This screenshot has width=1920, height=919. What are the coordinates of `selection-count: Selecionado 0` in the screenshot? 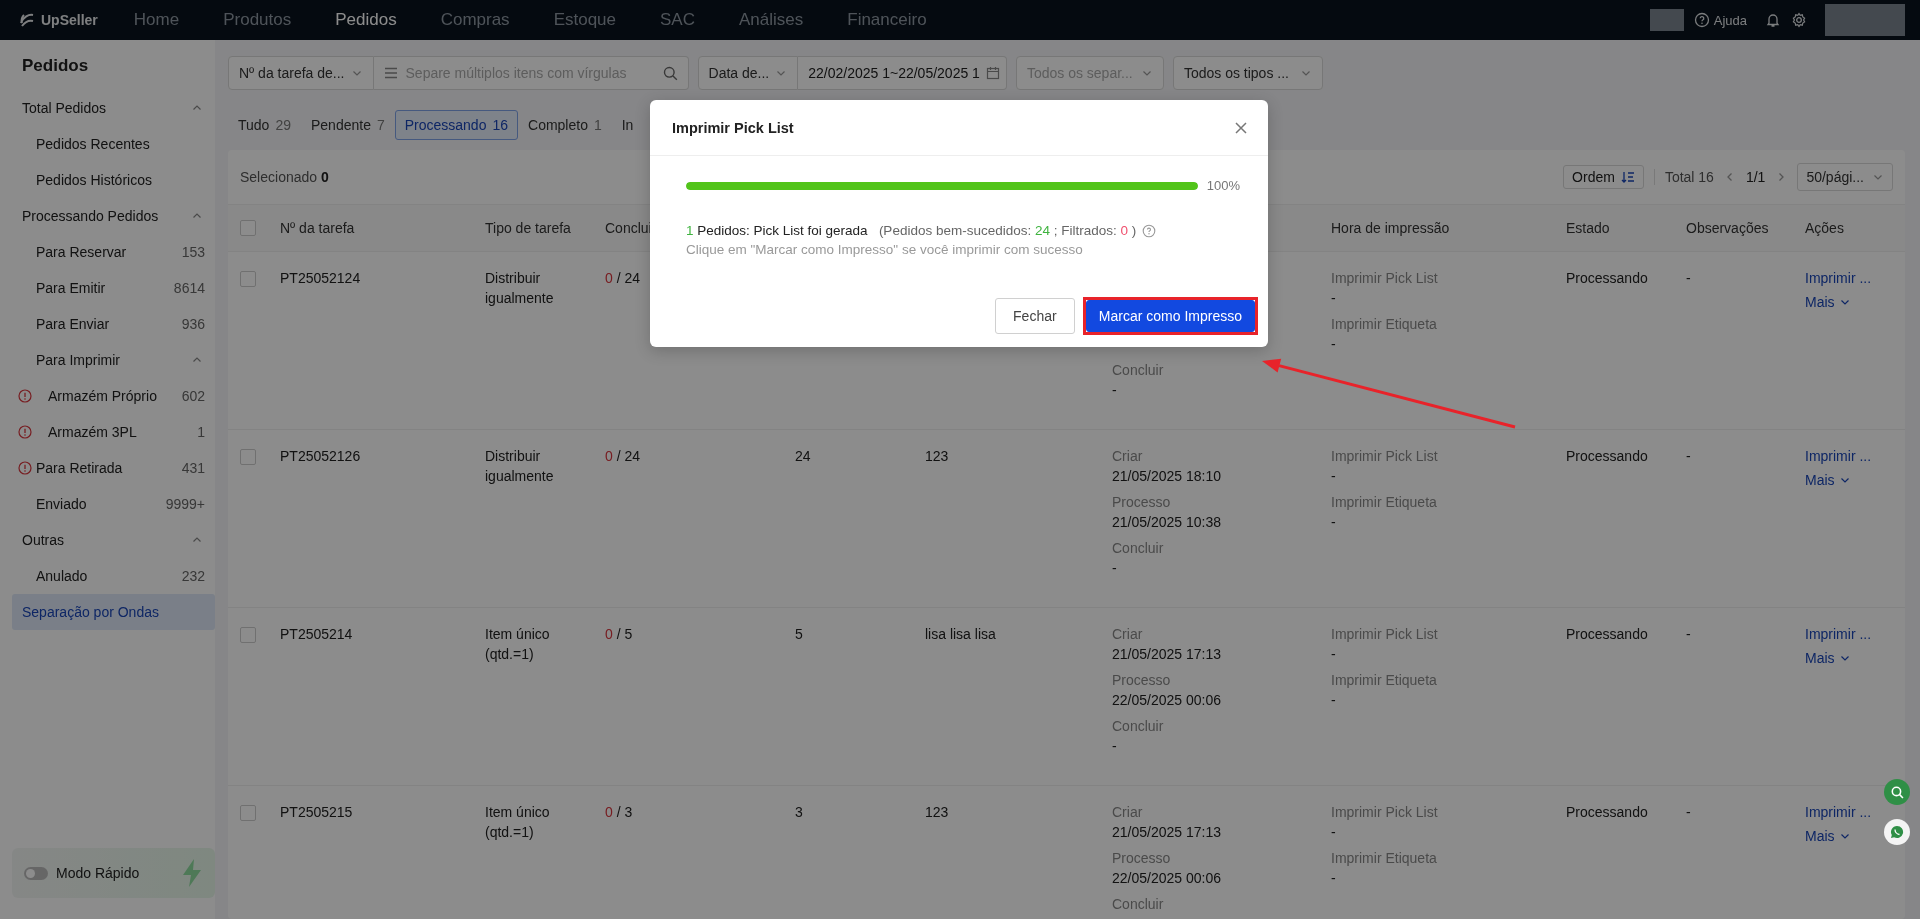 It's located at (284, 177).